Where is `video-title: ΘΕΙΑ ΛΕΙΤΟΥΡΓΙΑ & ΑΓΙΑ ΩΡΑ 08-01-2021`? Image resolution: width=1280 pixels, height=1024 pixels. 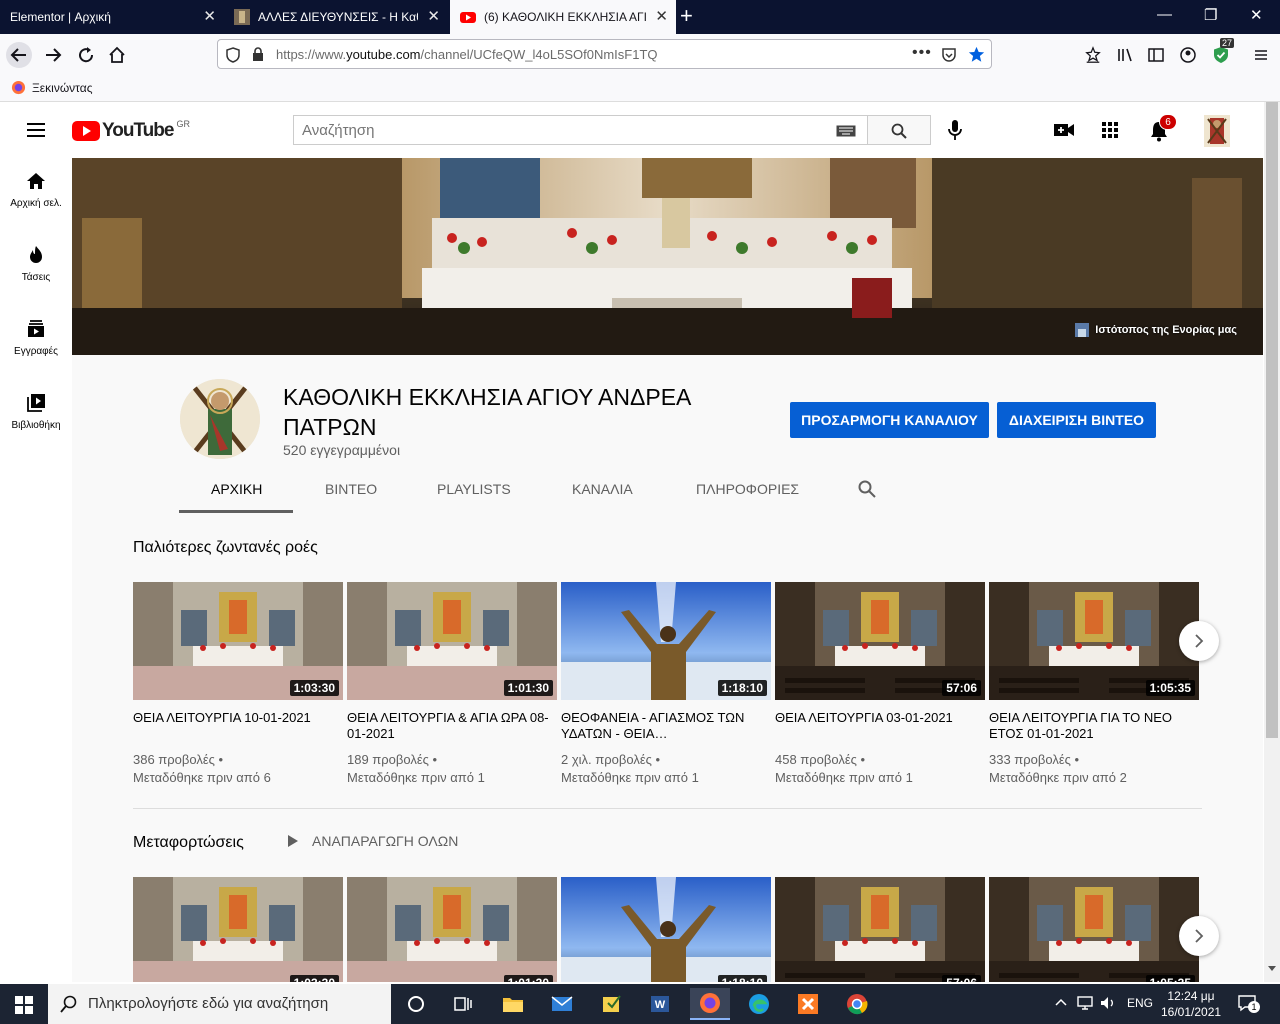
video-title: ΘΕΙΑ ΛΕΙΤΟΥΡΓΙΑ & ΑΓΙΑ ΩΡΑ 08-01-2021 is located at coordinates (452, 726).